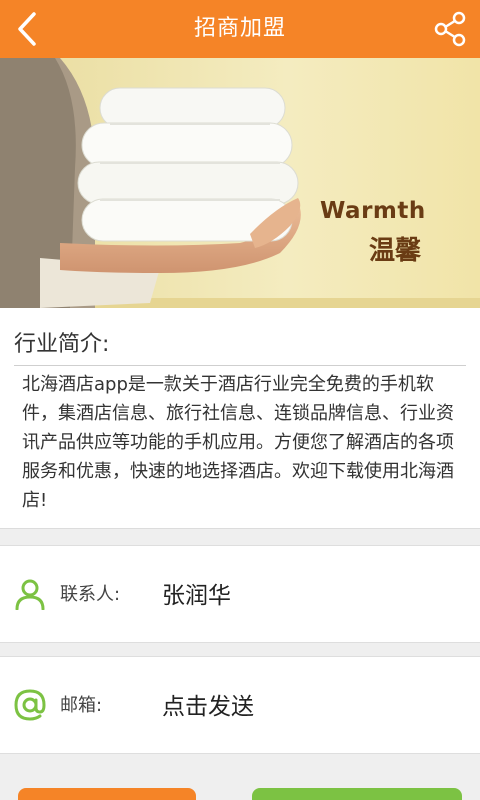  I want to click on email-row: 邮箱: 点击发送, so click(240, 705).